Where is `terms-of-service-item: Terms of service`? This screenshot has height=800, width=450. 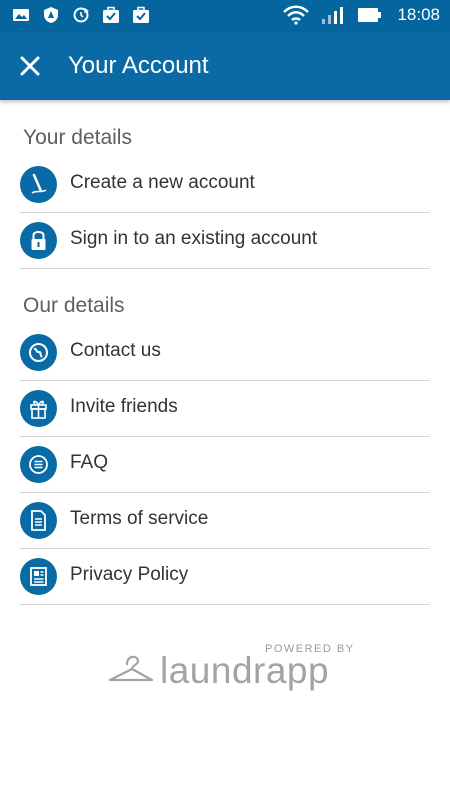 terms-of-service-item: Terms of service is located at coordinates (225, 520).